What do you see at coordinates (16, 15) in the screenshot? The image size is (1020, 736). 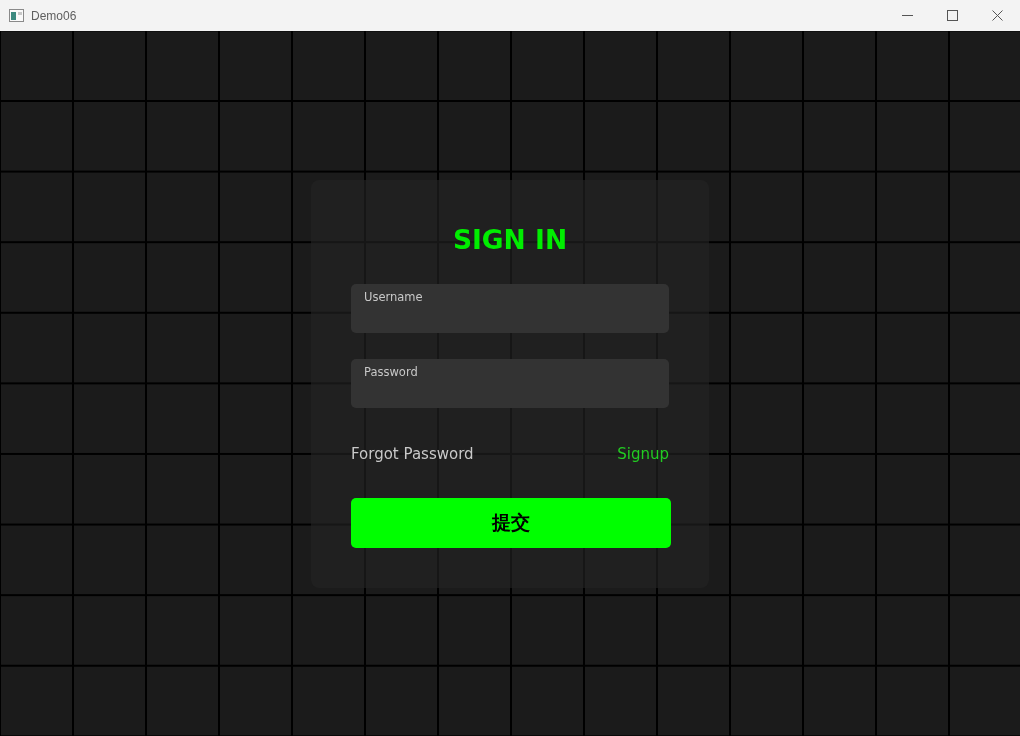 I see `app-window-icon` at bounding box center [16, 15].